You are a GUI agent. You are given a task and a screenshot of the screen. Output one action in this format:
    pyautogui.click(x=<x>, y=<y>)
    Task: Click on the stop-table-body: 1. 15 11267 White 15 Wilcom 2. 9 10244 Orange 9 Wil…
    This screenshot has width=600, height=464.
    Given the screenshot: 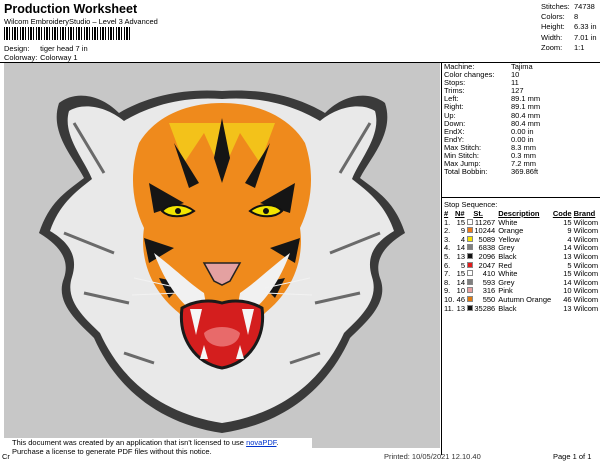 What is the action you would take?
    pyautogui.click(x=522, y=266)
    